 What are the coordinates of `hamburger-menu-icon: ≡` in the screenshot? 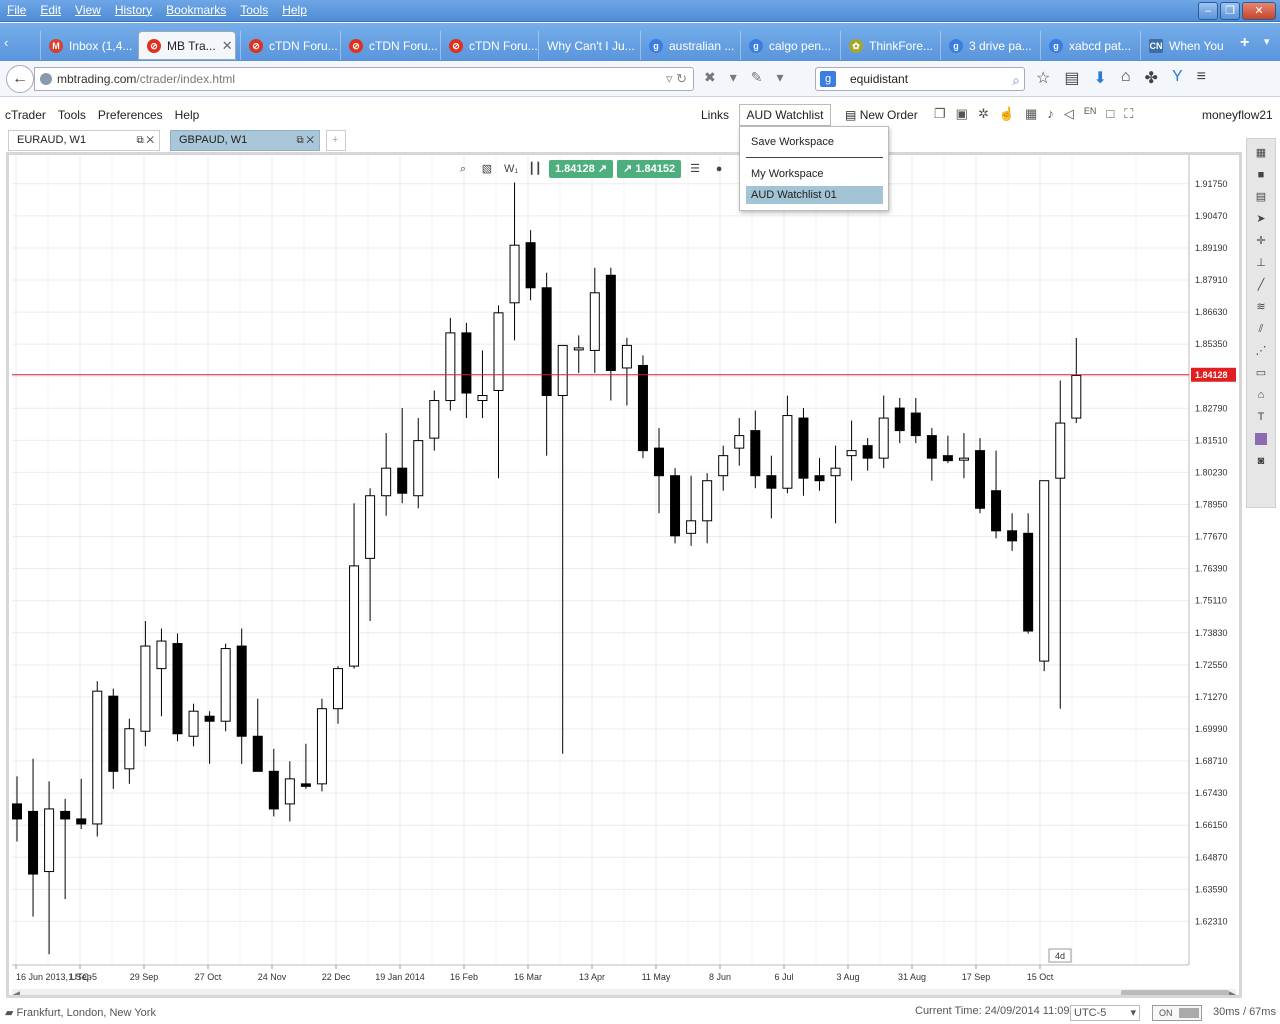 It's located at (1201, 78).